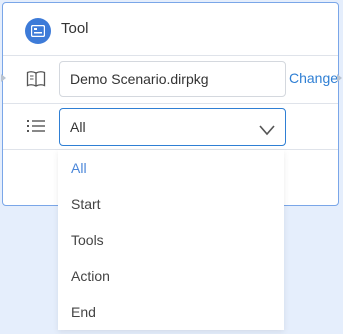 The width and height of the screenshot is (343, 334). I want to click on dropdown-option-action: Action, so click(171, 276).